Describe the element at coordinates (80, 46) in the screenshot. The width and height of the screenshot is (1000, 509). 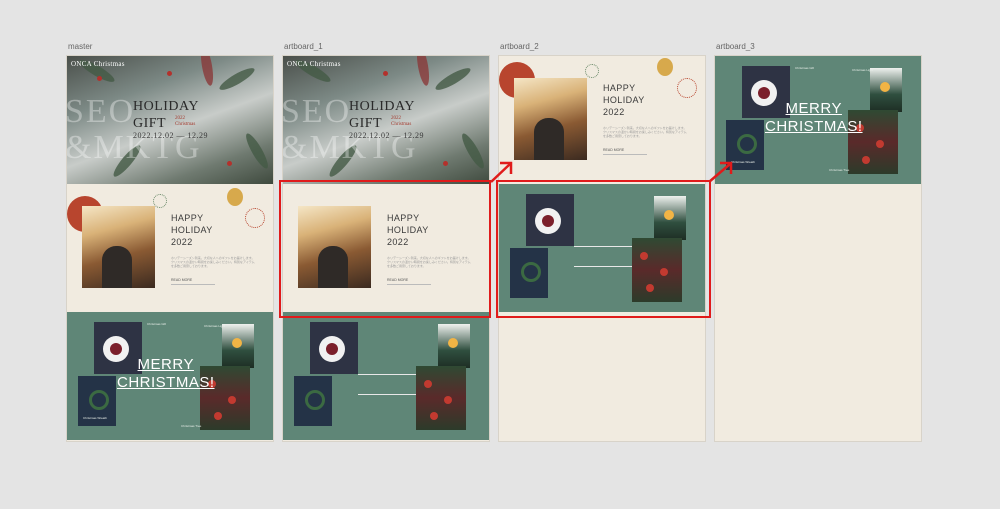
I see `artboard-label-master: master` at that location.